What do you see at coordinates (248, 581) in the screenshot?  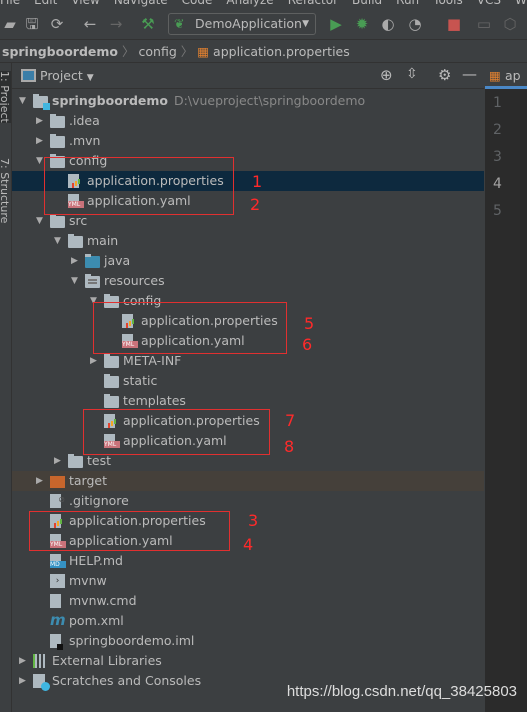 I see `tree-item: › mvnw` at bounding box center [248, 581].